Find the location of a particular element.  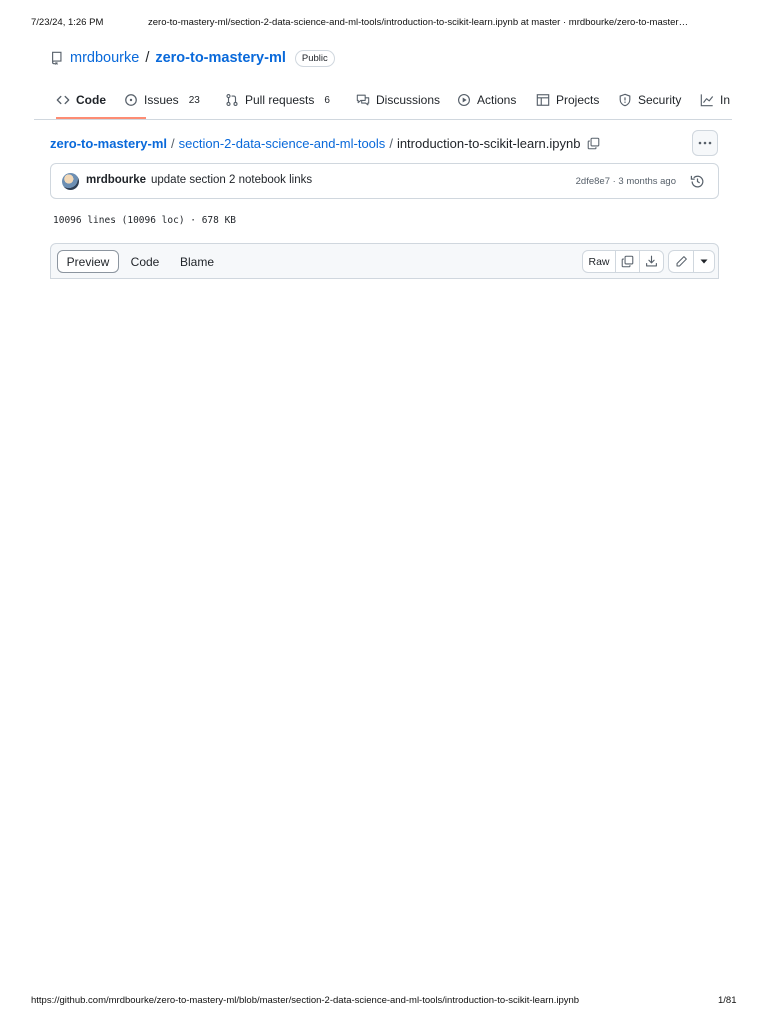

edit-actions-group is located at coordinates (691, 261).